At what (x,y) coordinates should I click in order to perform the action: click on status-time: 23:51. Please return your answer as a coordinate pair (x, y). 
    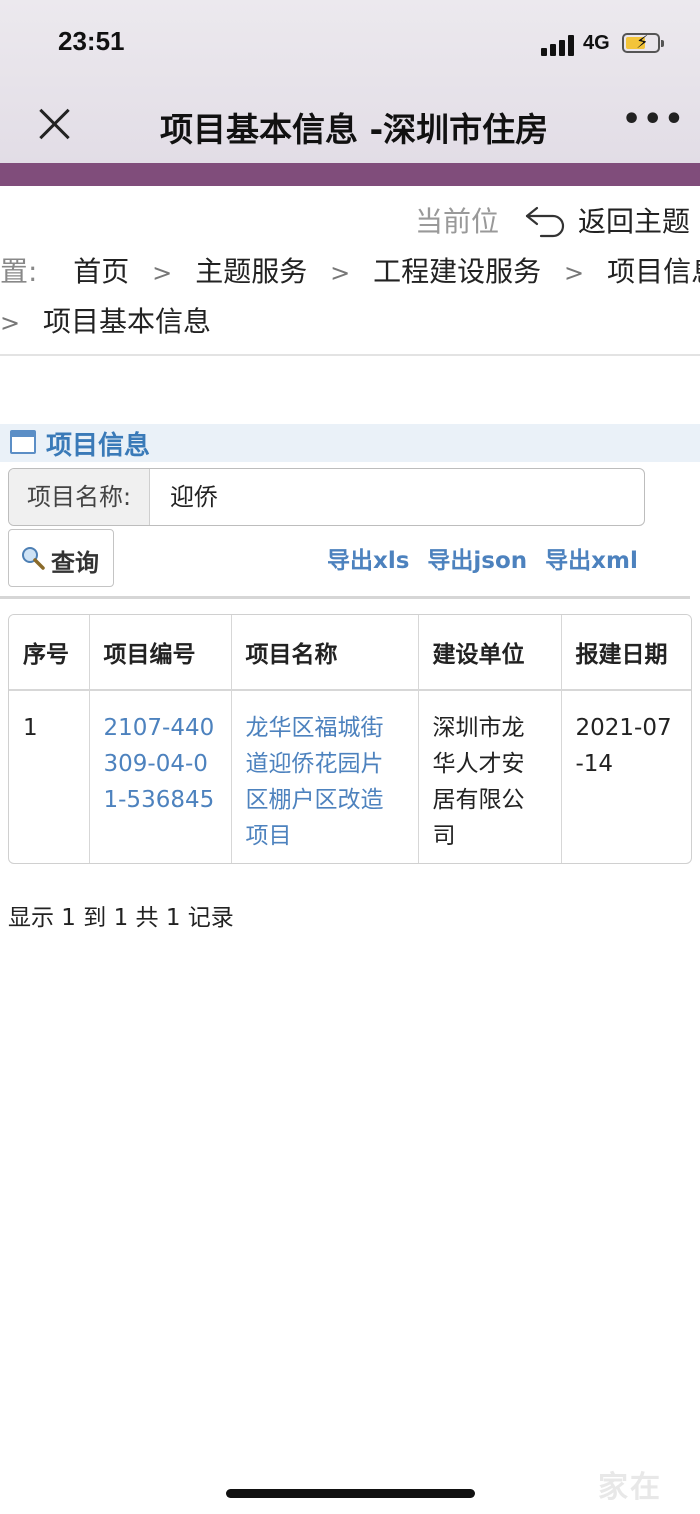
    Looking at the image, I should click on (91, 41).